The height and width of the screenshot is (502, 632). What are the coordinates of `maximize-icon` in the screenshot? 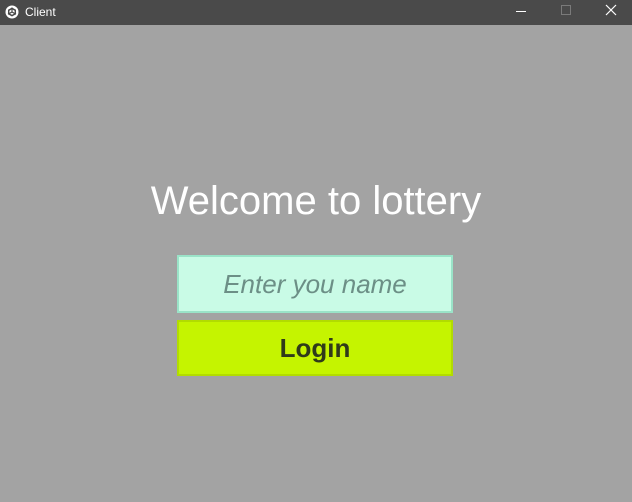 It's located at (566, 10).